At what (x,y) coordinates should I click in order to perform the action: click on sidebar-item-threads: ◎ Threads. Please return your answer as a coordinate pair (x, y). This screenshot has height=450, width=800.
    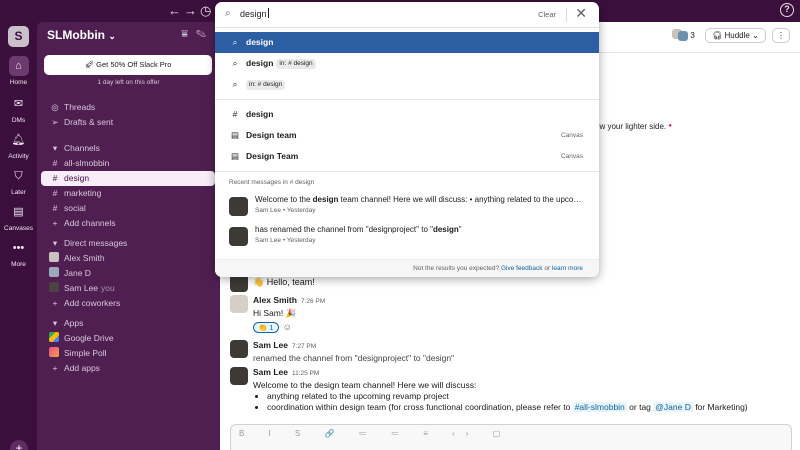
    Looking at the image, I should click on (128, 107).